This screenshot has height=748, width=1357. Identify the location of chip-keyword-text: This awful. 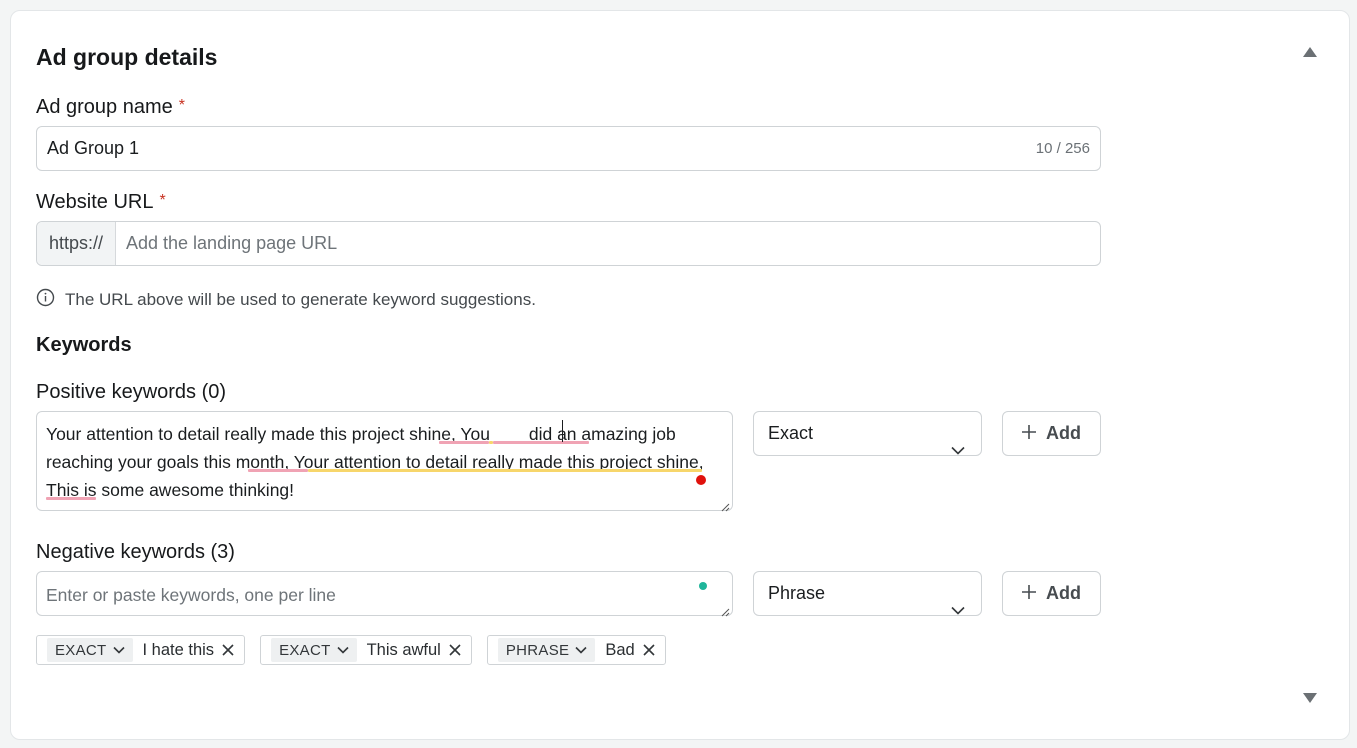
(403, 649).